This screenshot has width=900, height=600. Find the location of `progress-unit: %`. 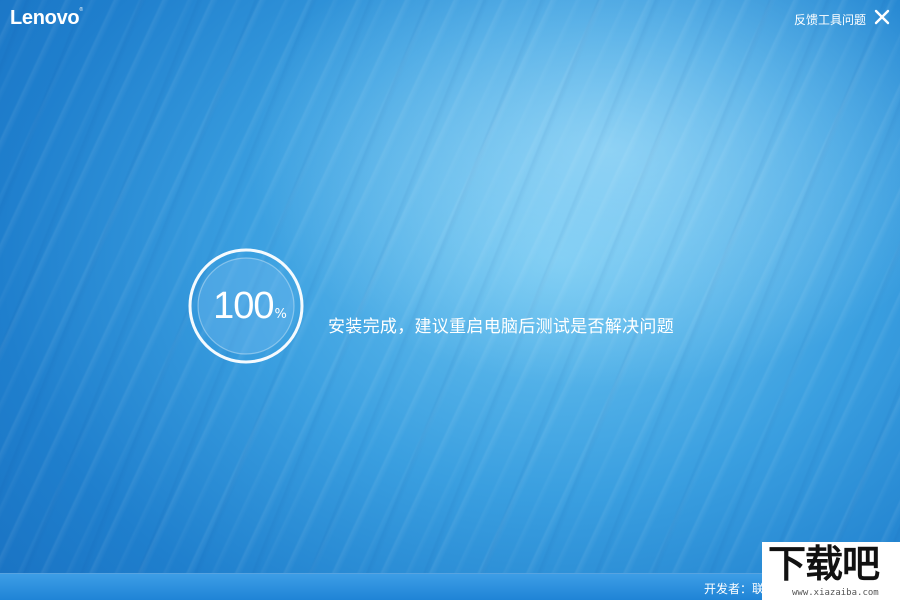

progress-unit: % is located at coordinates (280, 314).